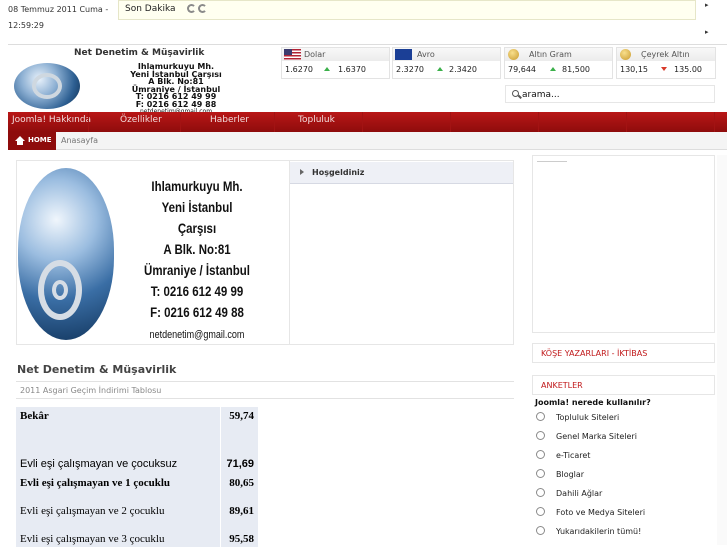 This screenshot has height=547, width=727. Describe the element at coordinates (666, 63) in the screenshot. I see `currency-ceyrek-altin: Çeyrek Altın 130,15 135.00` at that location.